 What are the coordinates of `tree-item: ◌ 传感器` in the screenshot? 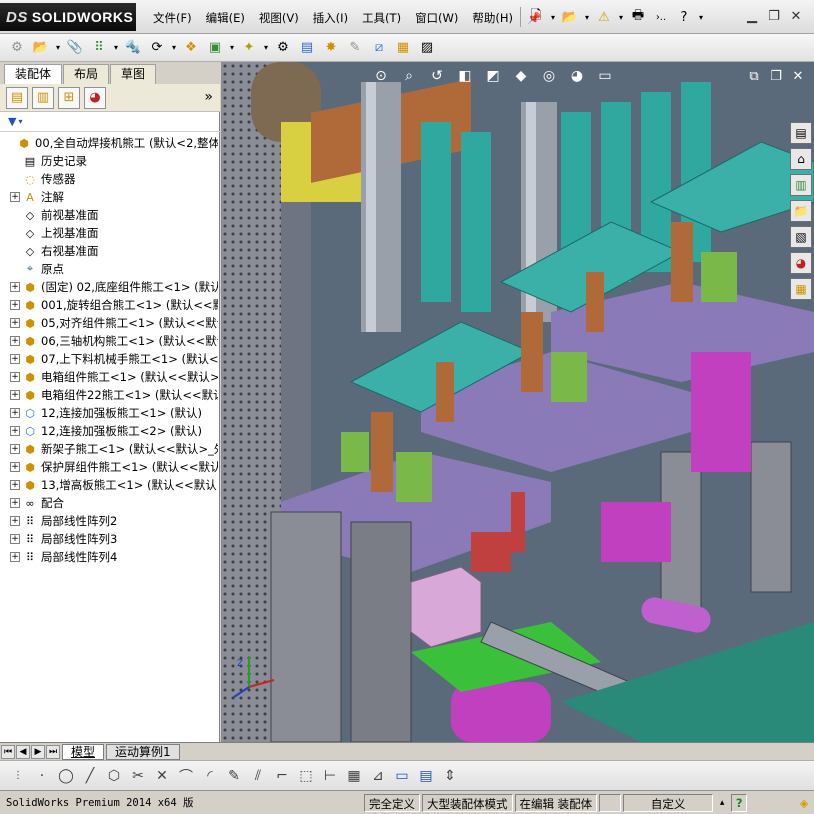 It's located at (109, 179).